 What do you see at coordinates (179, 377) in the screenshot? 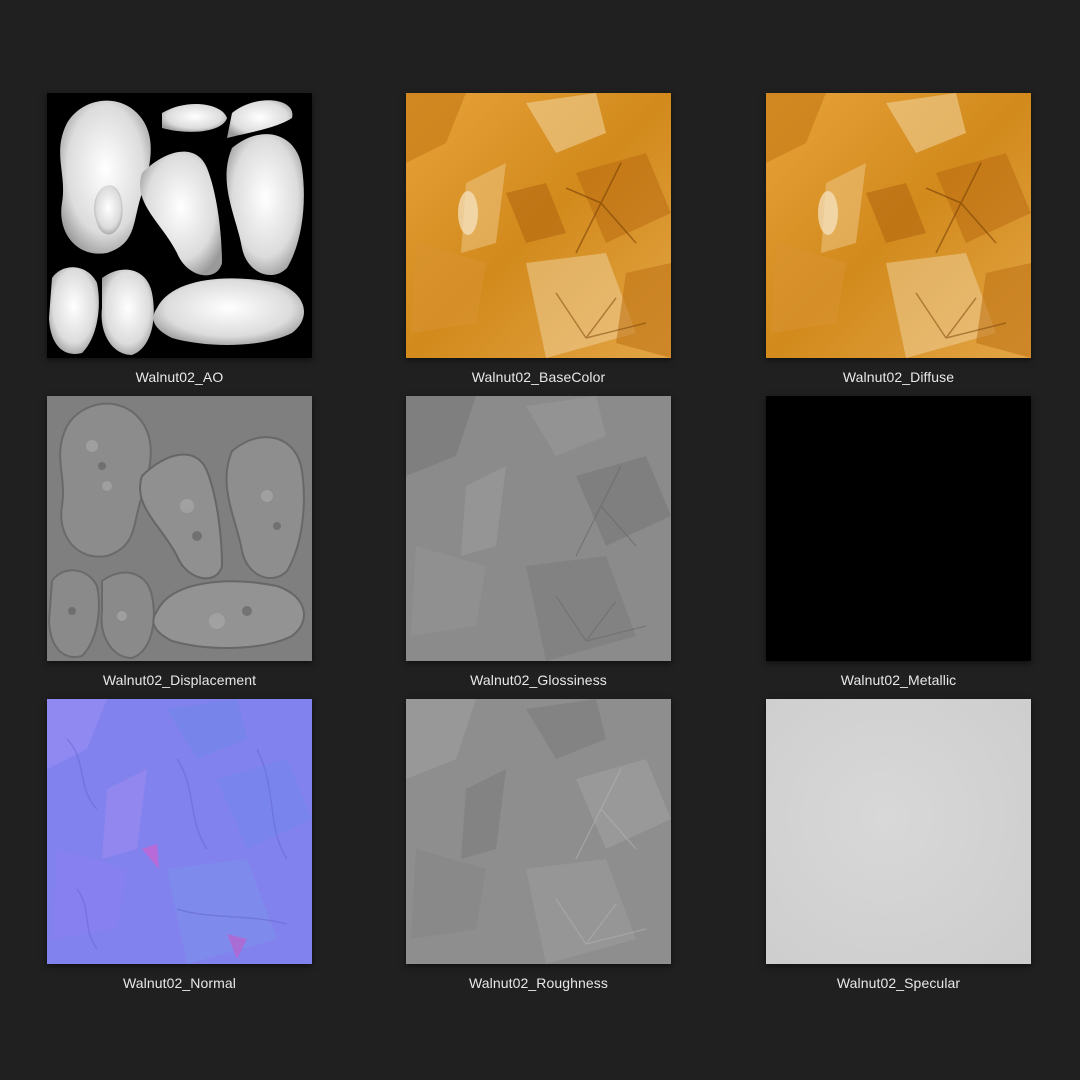
I see `texture-label-ao: Walnut02_AO` at bounding box center [179, 377].